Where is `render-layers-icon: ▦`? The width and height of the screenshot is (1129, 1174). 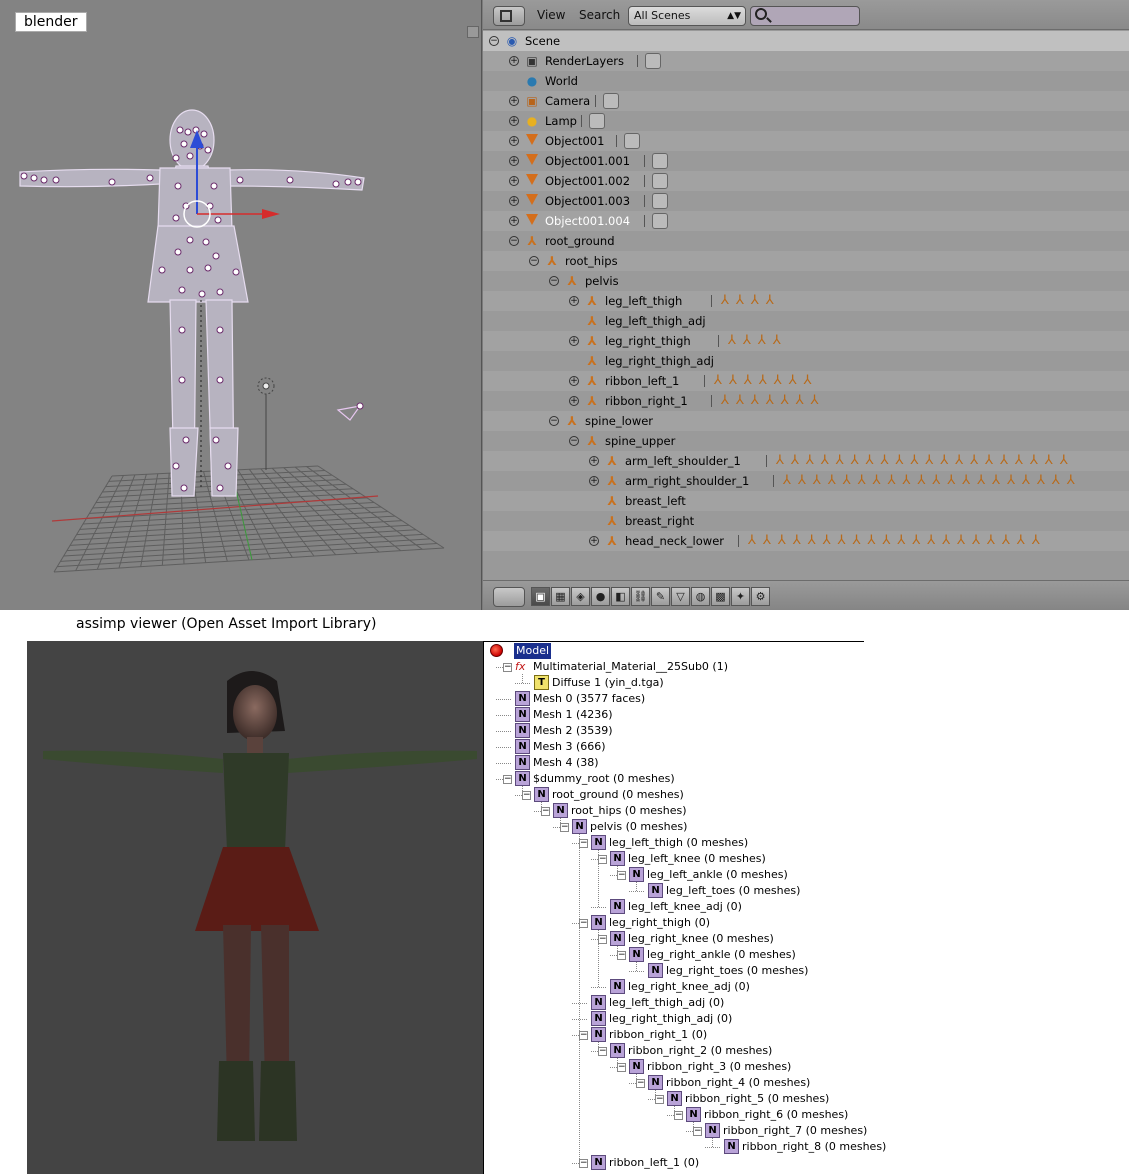
render-layers-icon: ▦ is located at coordinates (560, 596).